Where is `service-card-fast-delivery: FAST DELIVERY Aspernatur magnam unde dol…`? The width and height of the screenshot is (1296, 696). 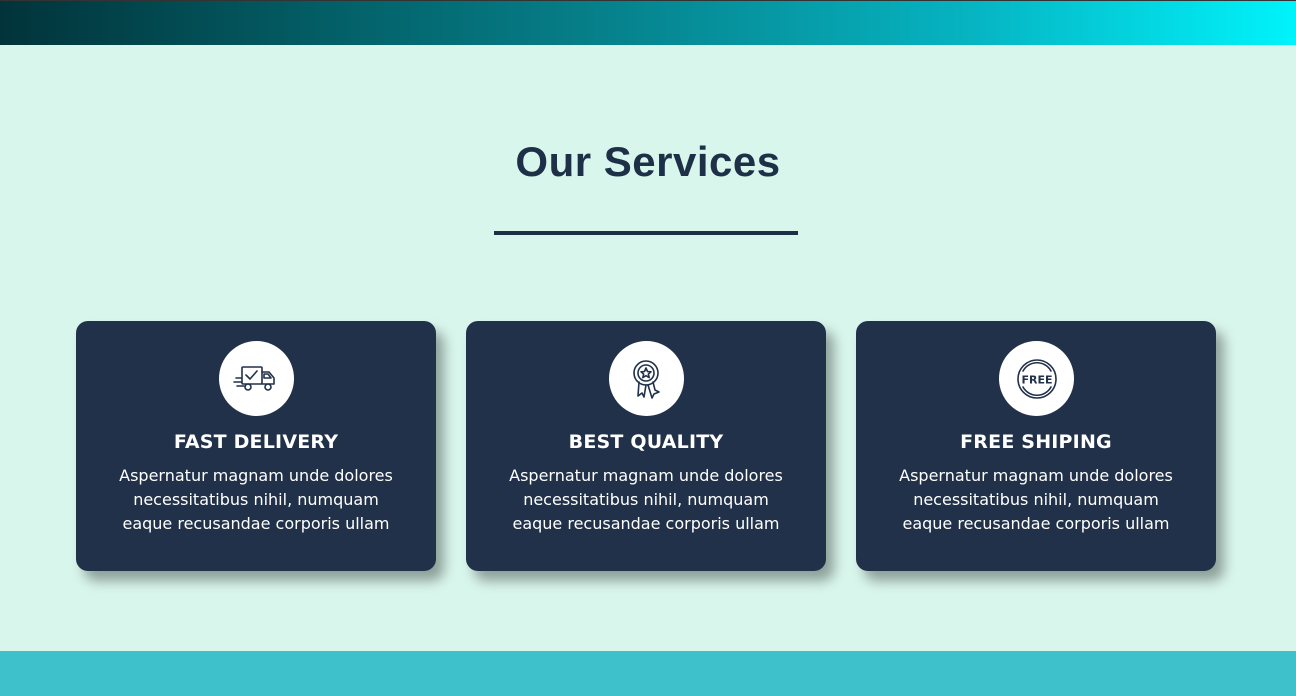 service-card-fast-delivery: FAST DELIVERY Aspernatur magnam unde dol… is located at coordinates (256, 446).